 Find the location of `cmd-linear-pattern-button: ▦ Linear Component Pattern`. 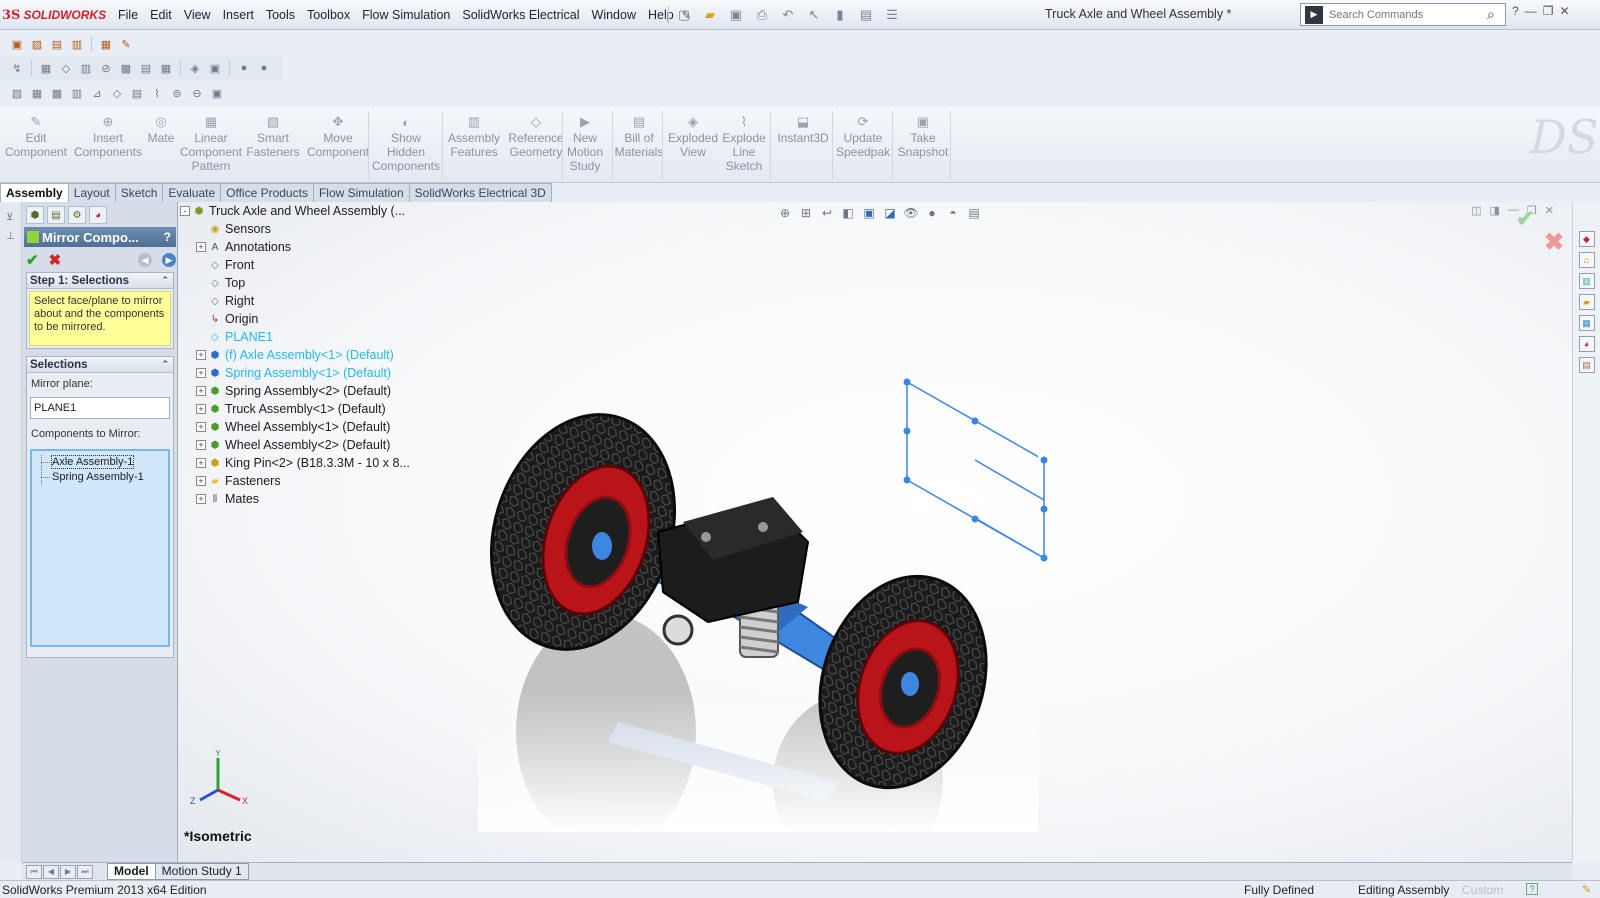

cmd-linear-pattern-button: ▦ Linear Component Pattern is located at coordinates (211, 145).